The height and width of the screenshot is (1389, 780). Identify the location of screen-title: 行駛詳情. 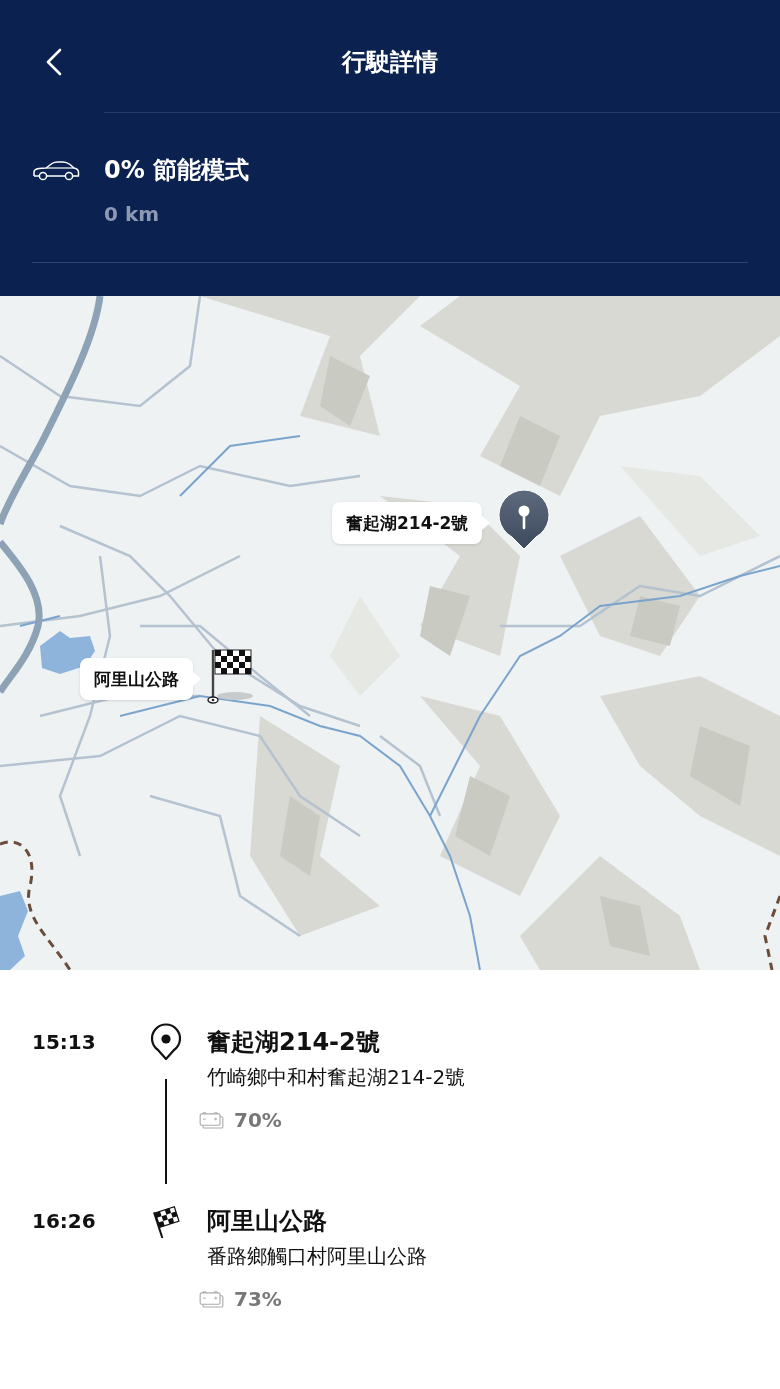
(390, 62).